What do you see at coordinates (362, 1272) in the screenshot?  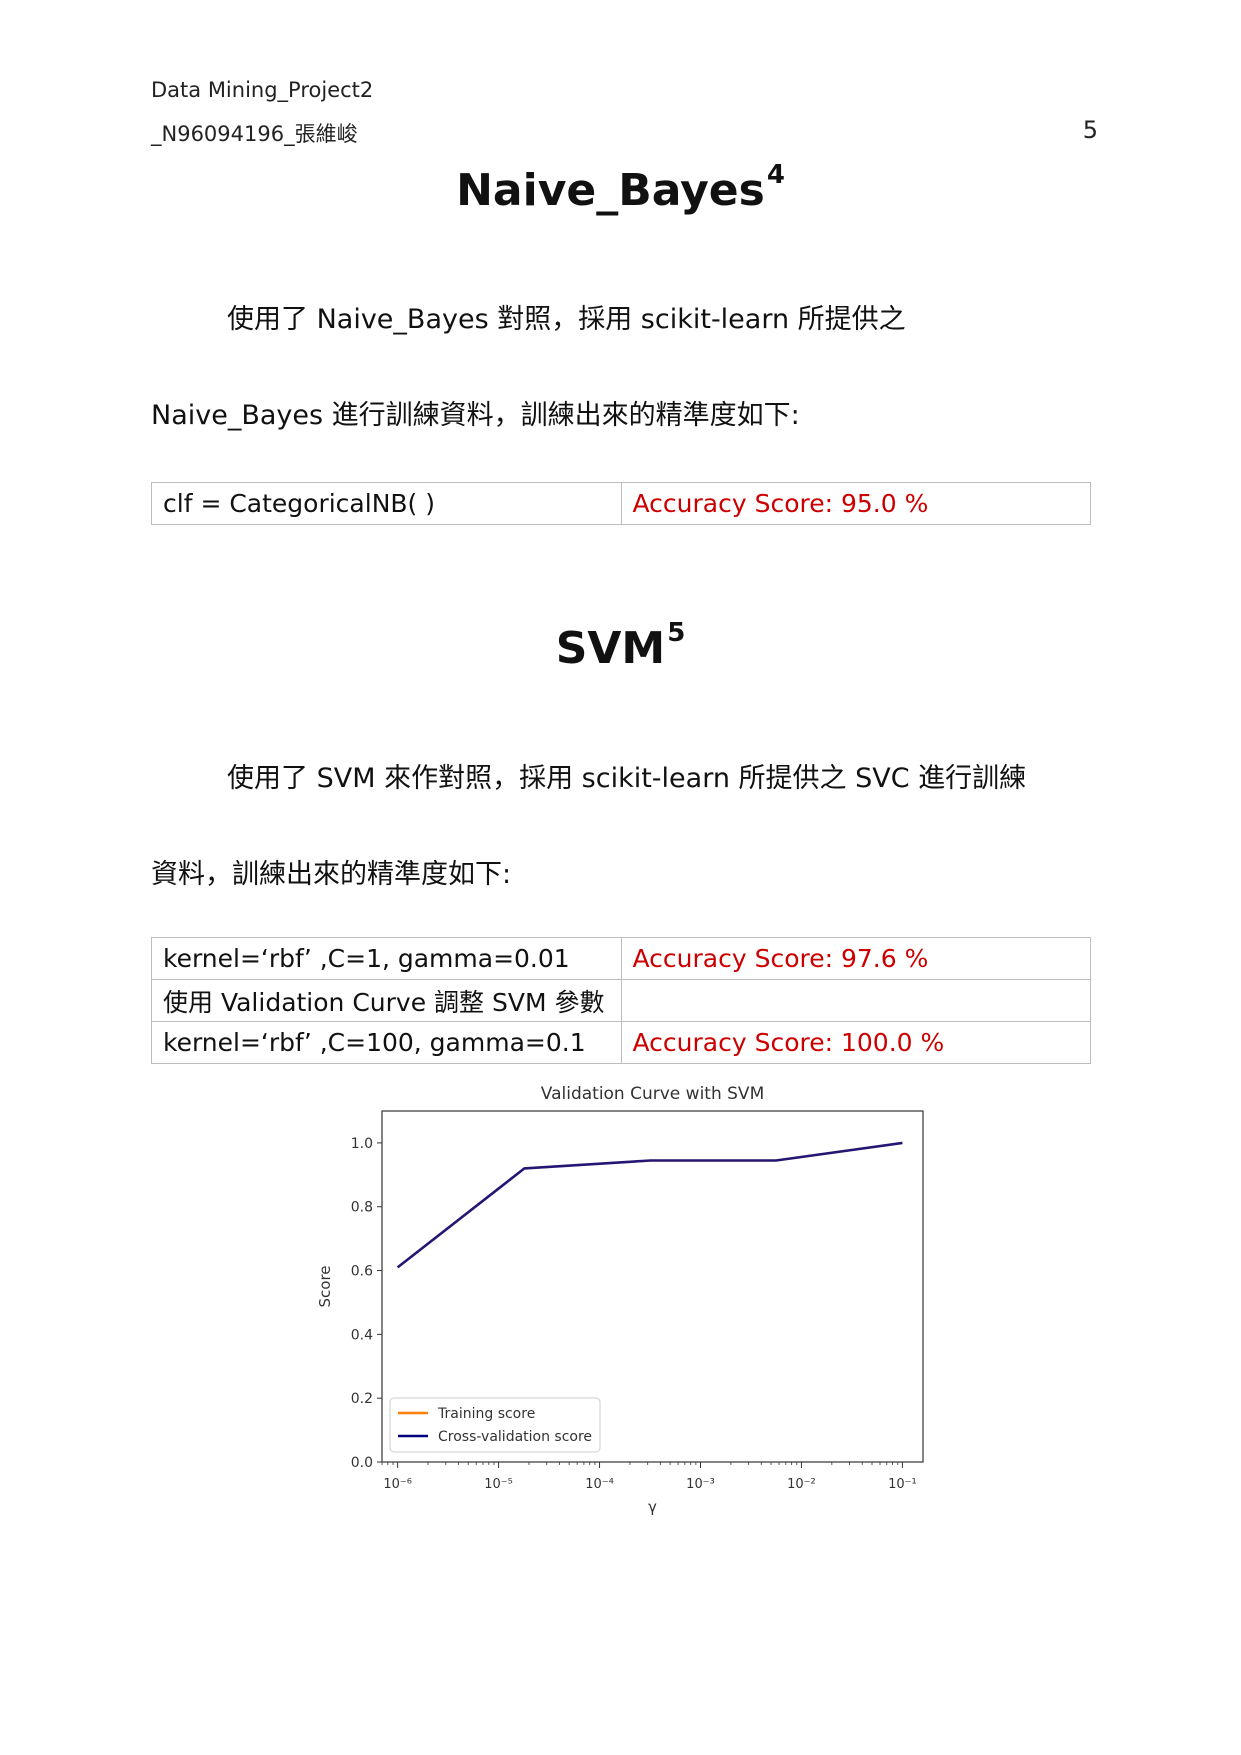 I see `y-tick-label: 0.6` at bounding box center [362, 1272].